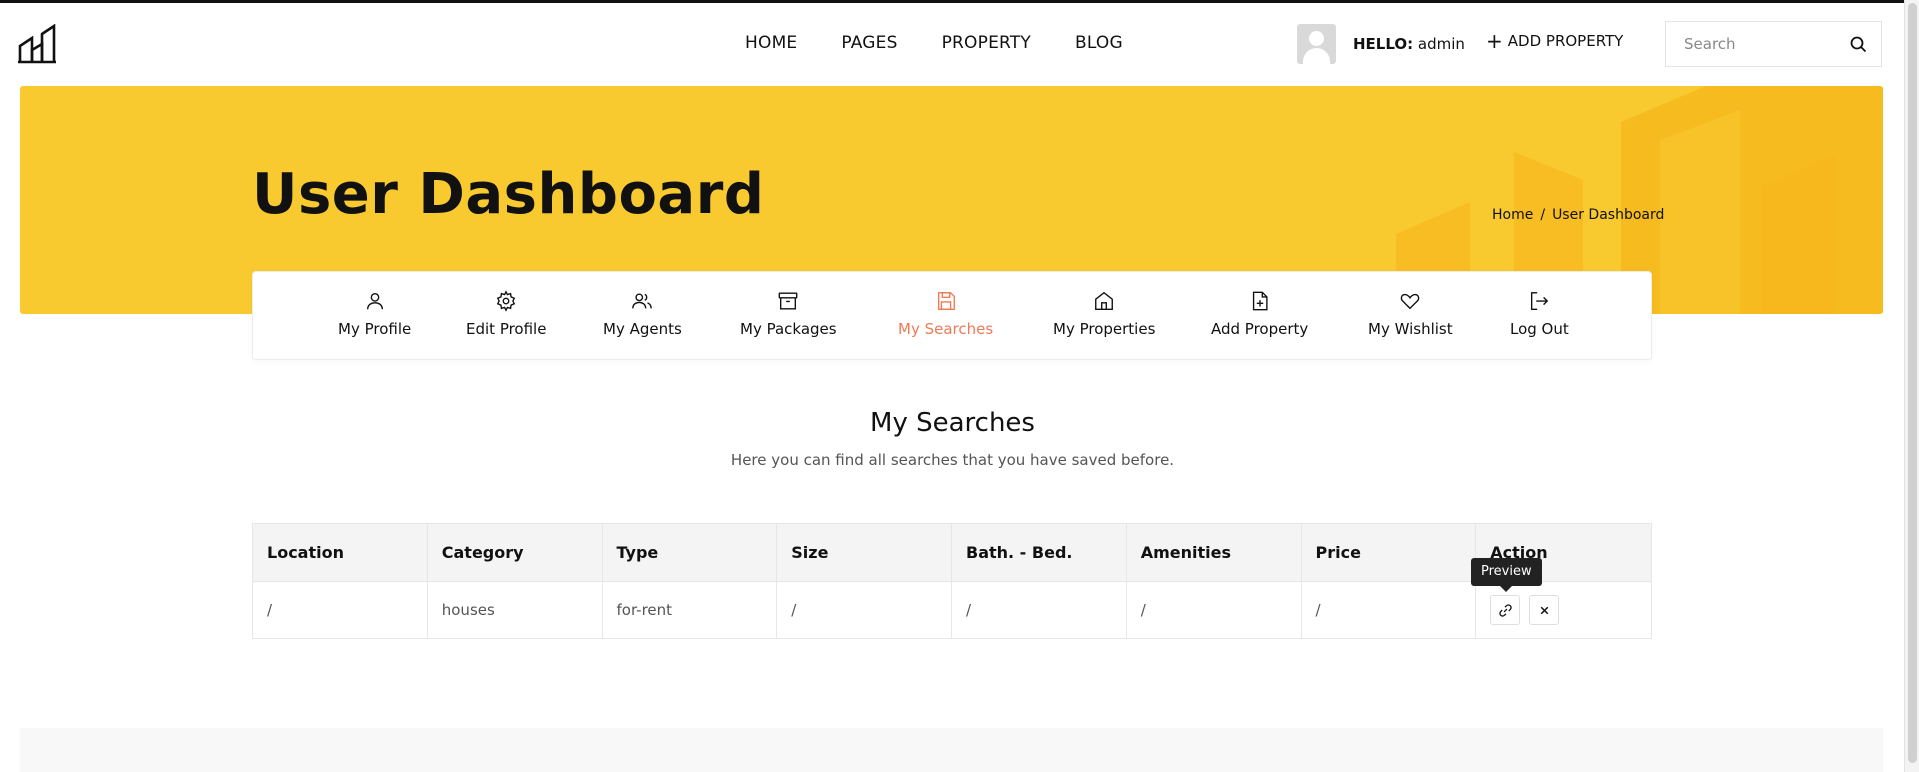 This screenshot has width=1919, height=772. What do you see at coordinates (986, 43) in the screenshot?
I see `nav-property: PROPERTY` at bounding box center [986, 43].